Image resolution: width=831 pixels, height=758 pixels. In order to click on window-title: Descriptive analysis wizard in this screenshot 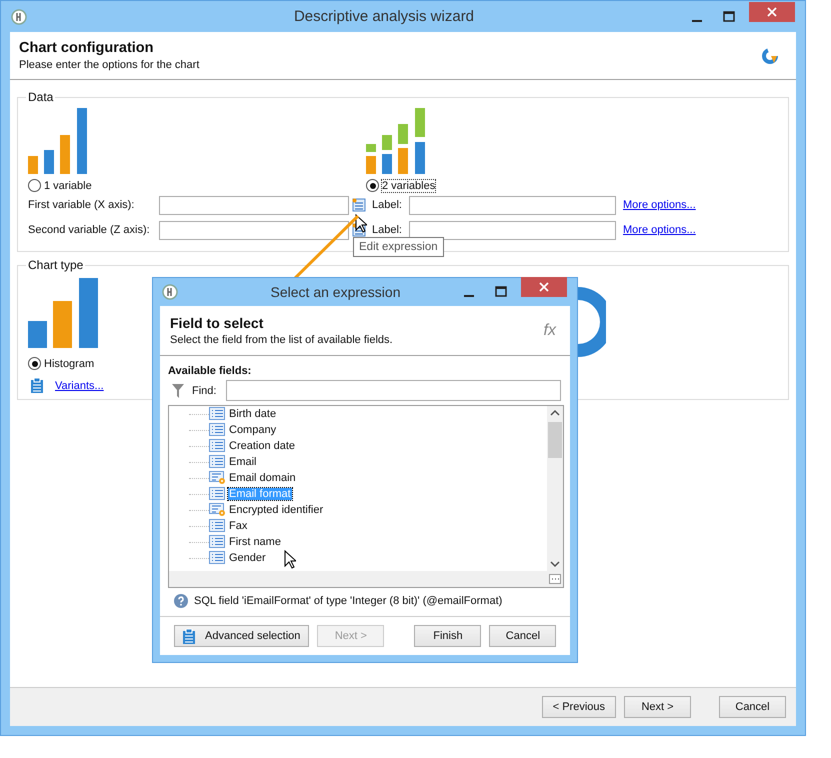, I will do `click(384, 16)`.